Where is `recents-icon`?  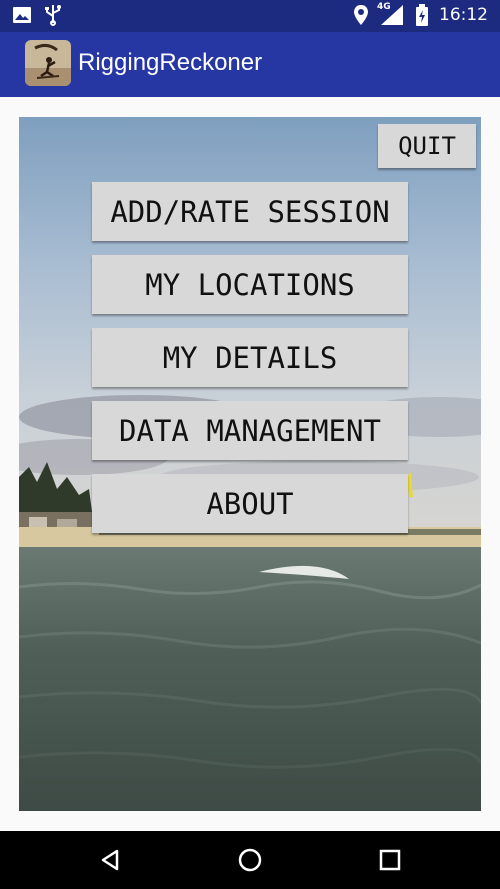
recents-icon is located at coordinates (390, 860).